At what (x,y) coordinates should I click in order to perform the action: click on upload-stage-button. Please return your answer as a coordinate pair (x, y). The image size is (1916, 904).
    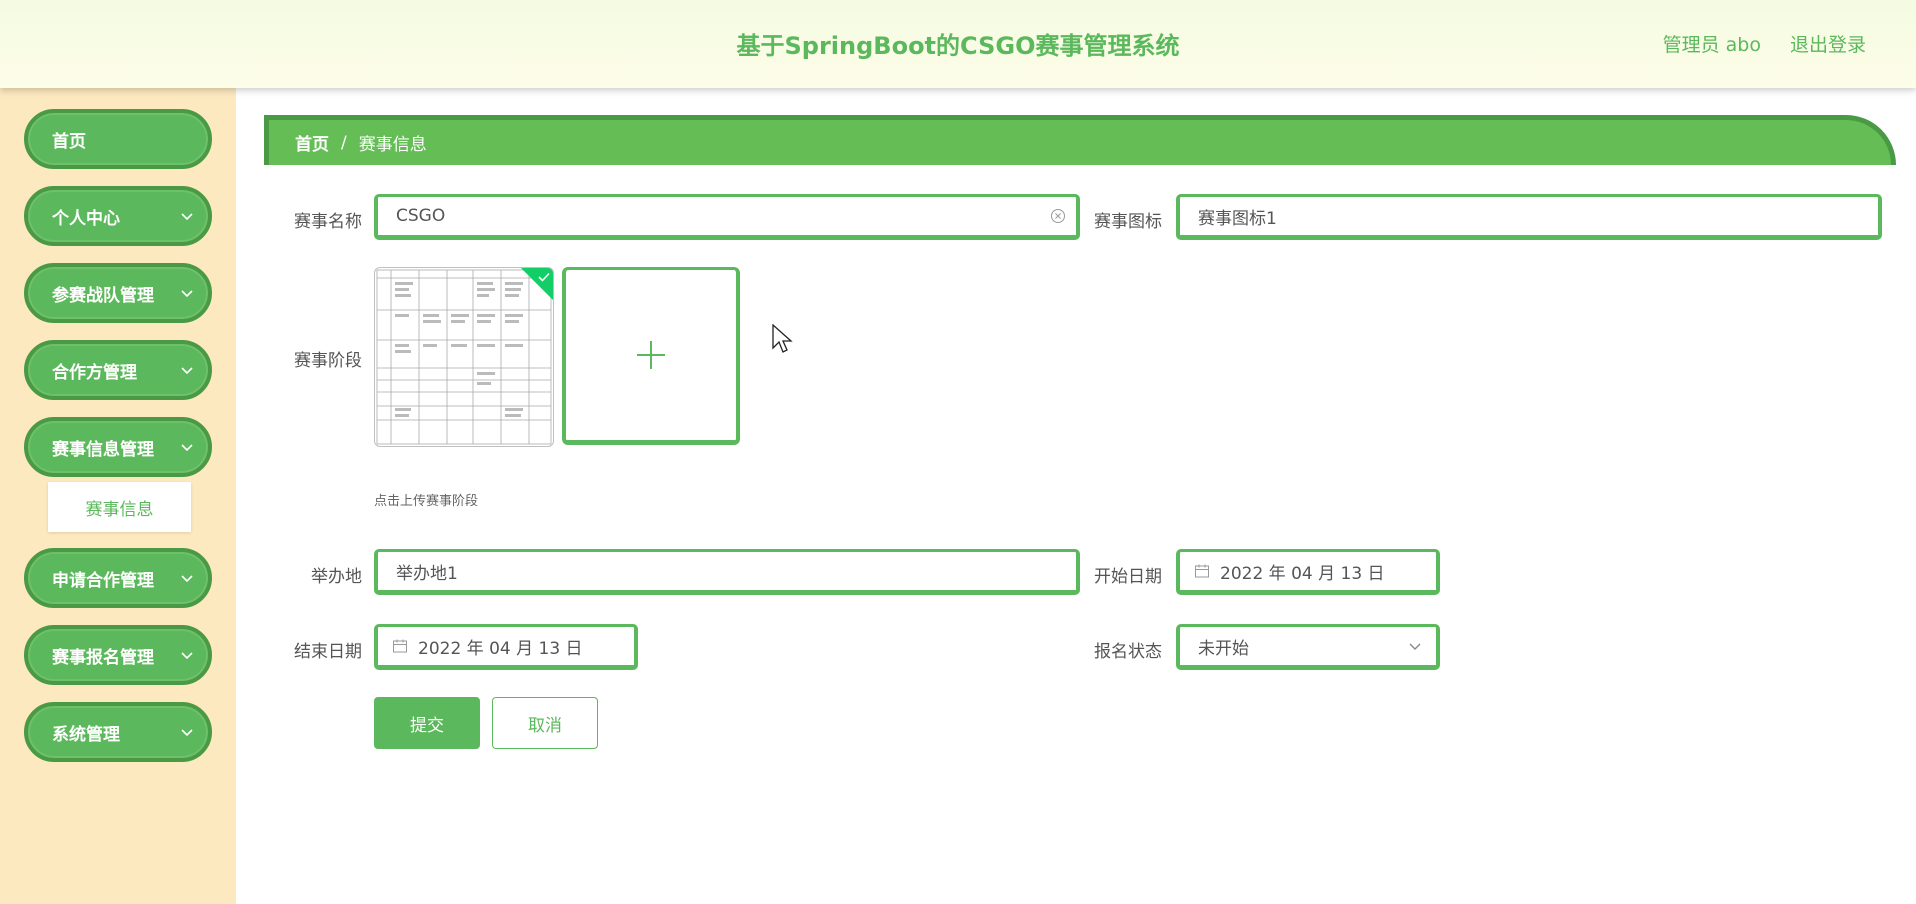
    Looking at the image, I should click on (651, 356).